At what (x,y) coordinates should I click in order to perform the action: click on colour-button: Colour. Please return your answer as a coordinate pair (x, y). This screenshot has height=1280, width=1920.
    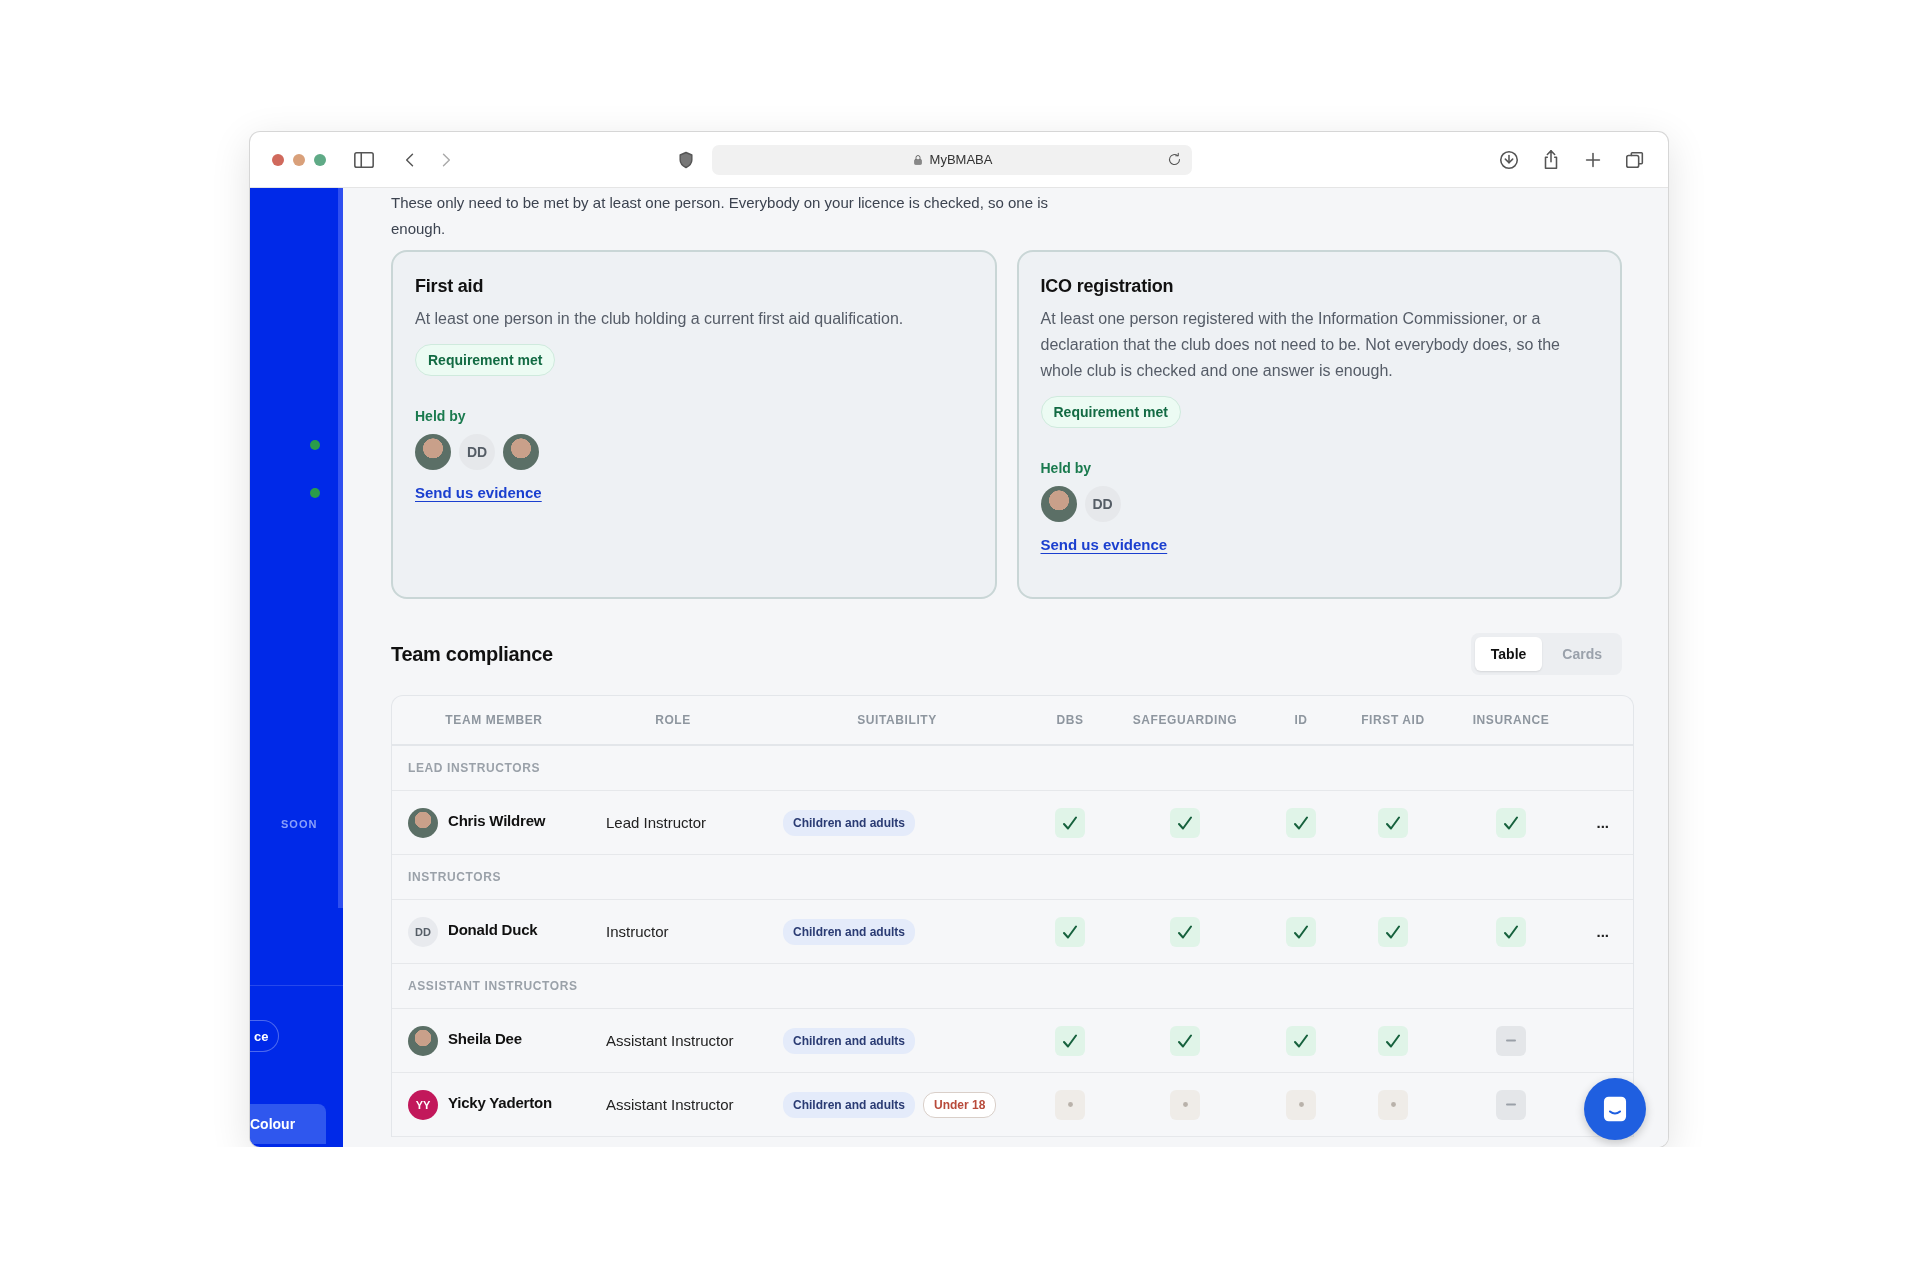
    Looking at the image, I should click on (288, 1124).